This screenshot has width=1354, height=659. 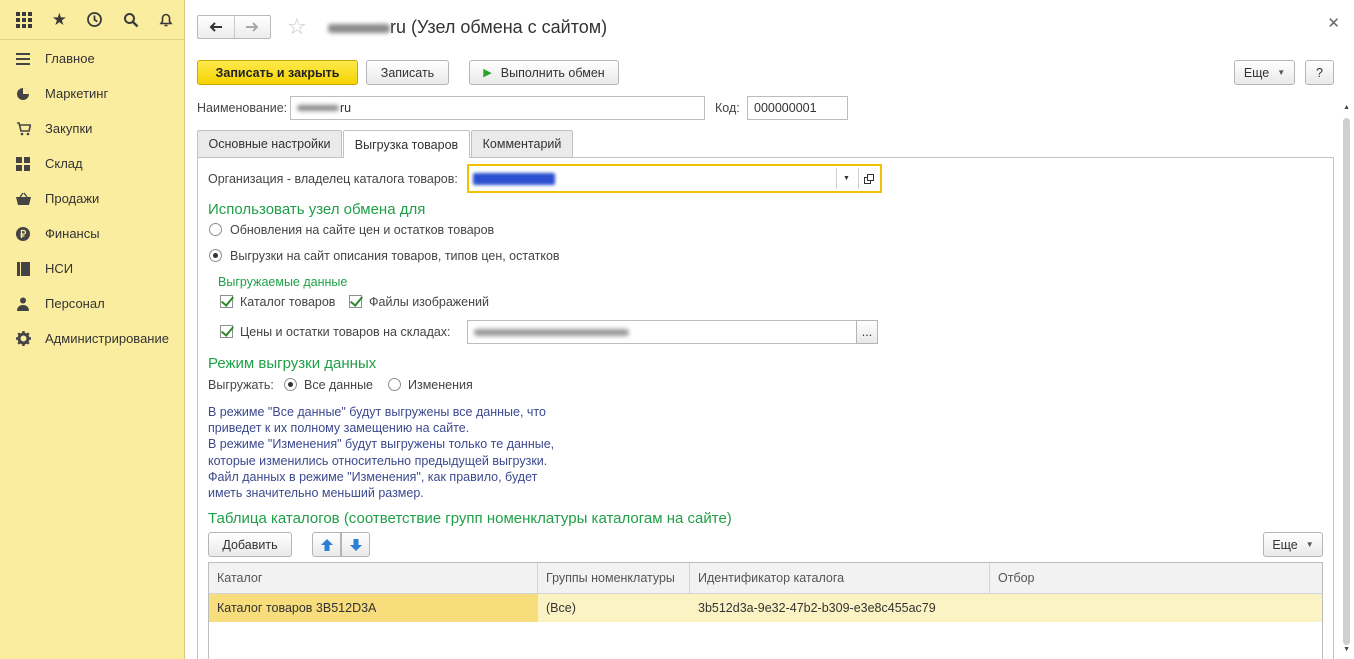 I want to click on open-icon, so click(x=868, y=178).